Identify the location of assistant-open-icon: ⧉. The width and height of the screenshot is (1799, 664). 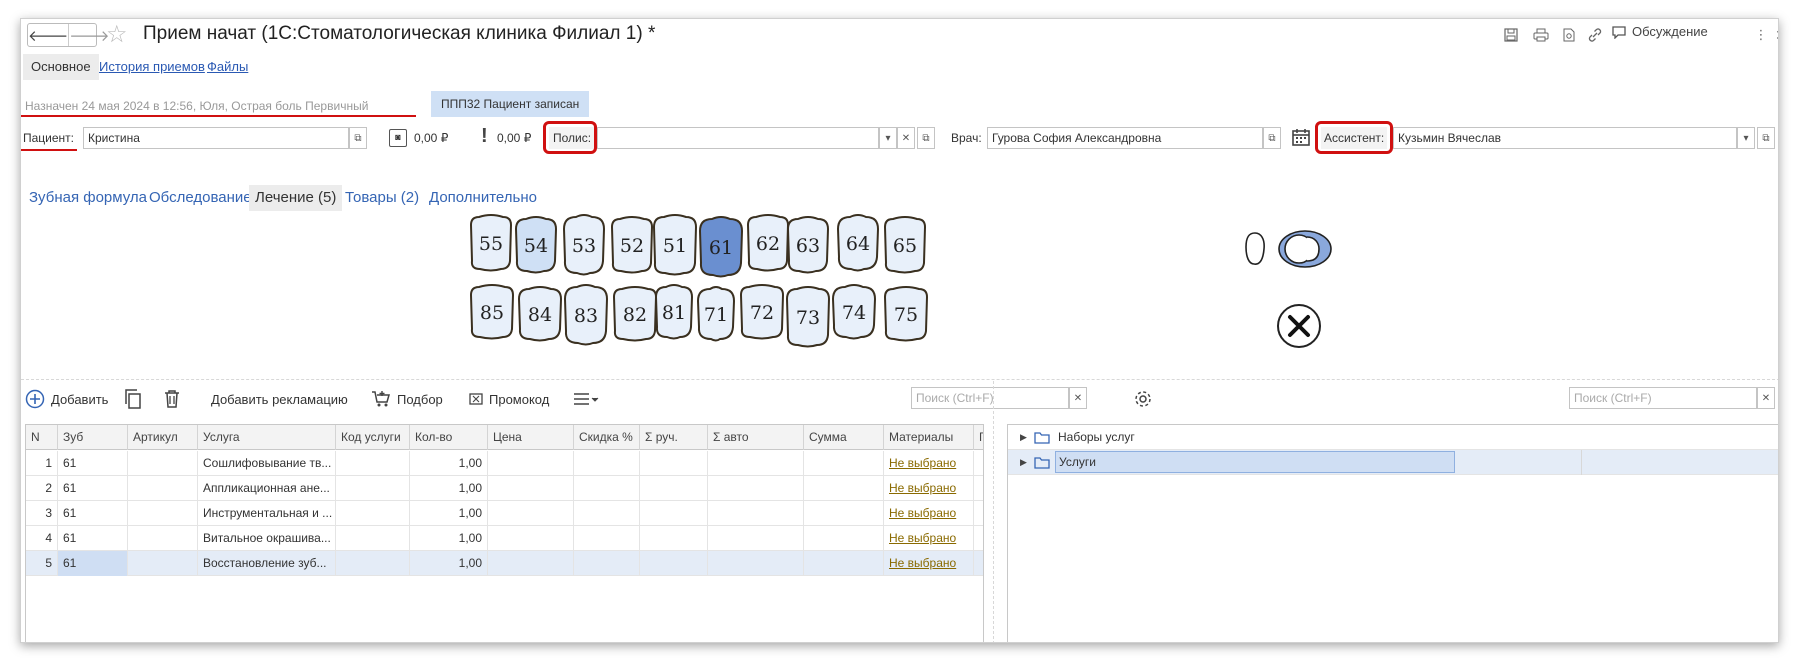
(1766, 138).